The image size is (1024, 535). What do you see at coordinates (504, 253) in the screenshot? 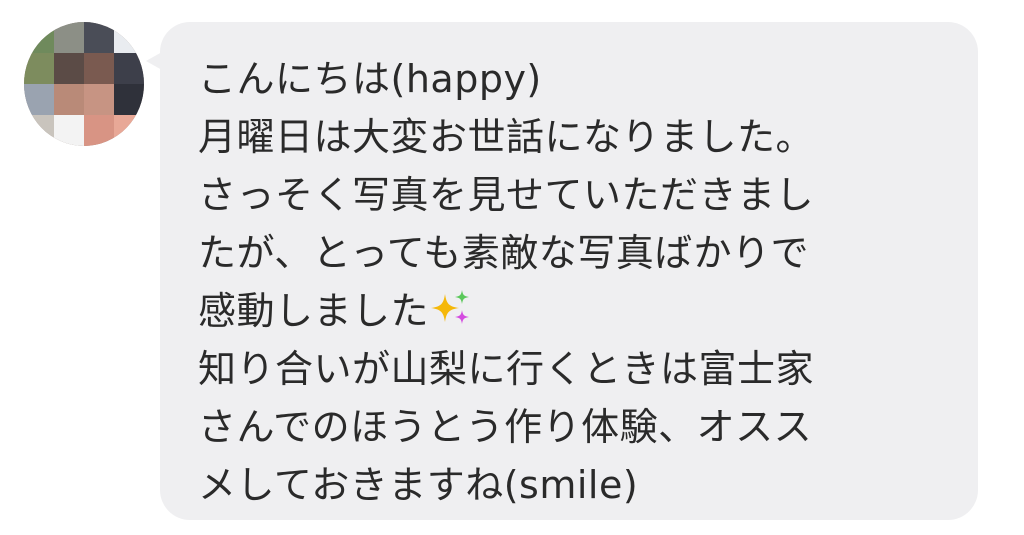
I see `message-line: たが、とっても素敵な写真ばかりで` at bounding box center [504, 253].